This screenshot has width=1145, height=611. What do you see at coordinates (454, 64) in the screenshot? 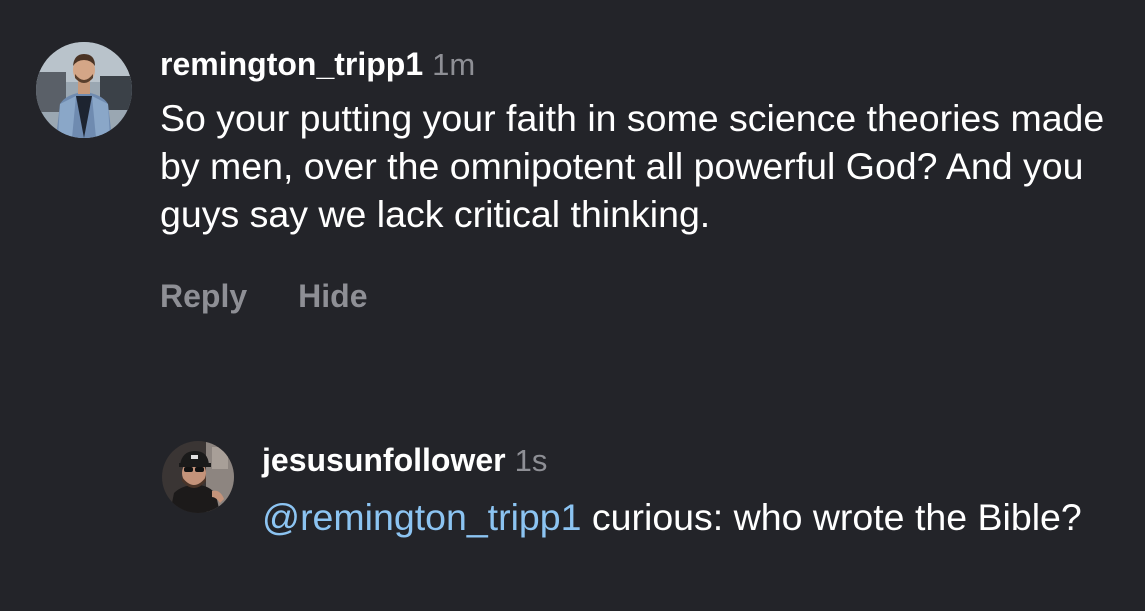
I see `timestamp: 1m` at bounding box center [454, 64].